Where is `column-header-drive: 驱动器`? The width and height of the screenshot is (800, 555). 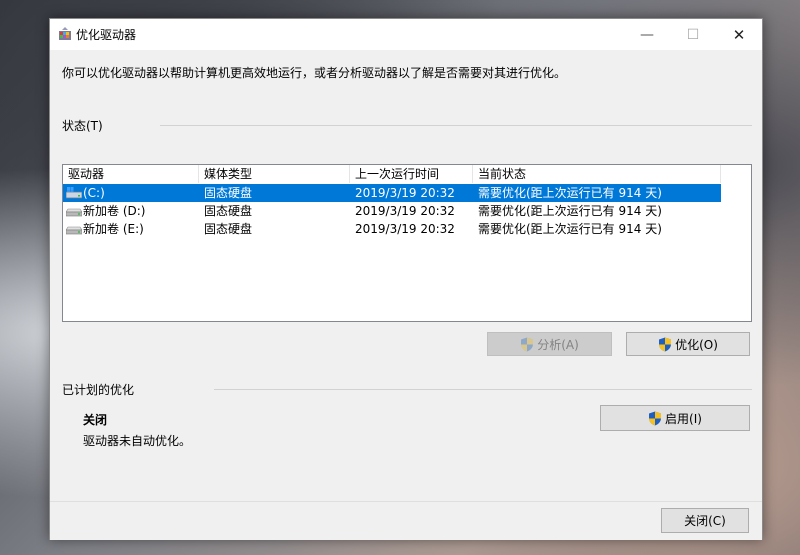 column-header-drive: 驱动器 is located at coordinates (131, 174).